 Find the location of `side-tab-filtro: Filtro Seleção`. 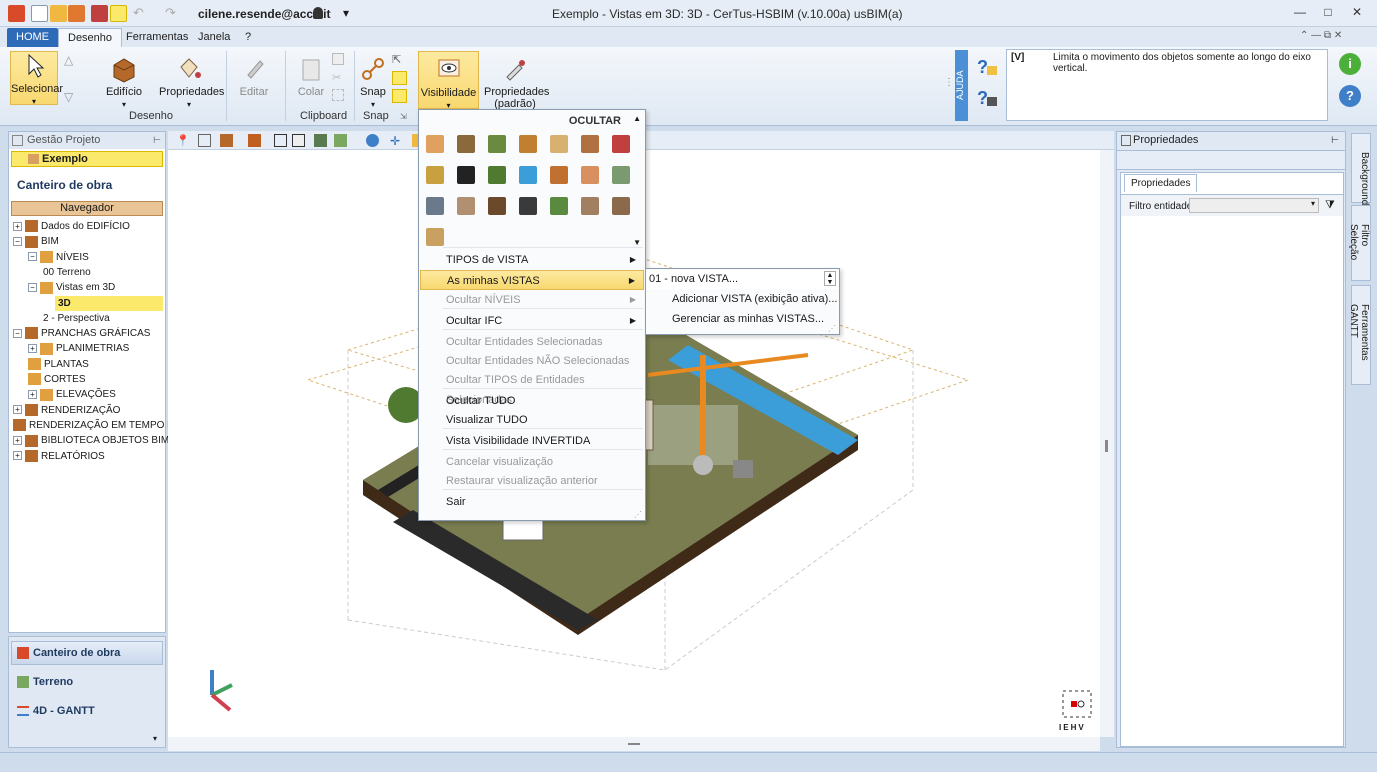

side-tab-filtro: Filtro Seleção is located at coordinates (1359, 243).